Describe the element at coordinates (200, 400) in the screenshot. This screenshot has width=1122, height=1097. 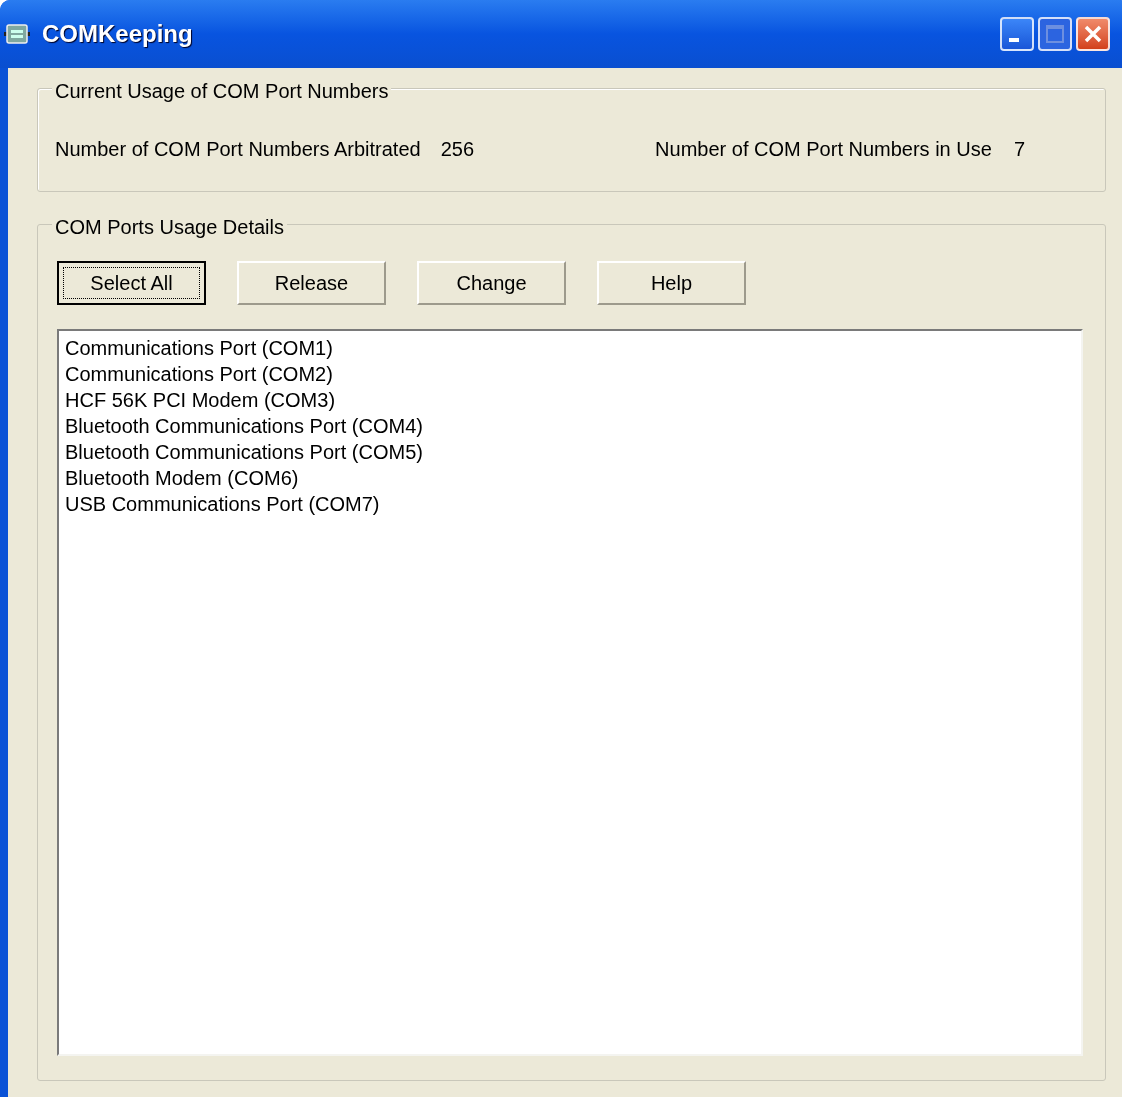
I see `port-item: HCF 56K PCI Modem (COM3)` at that location.